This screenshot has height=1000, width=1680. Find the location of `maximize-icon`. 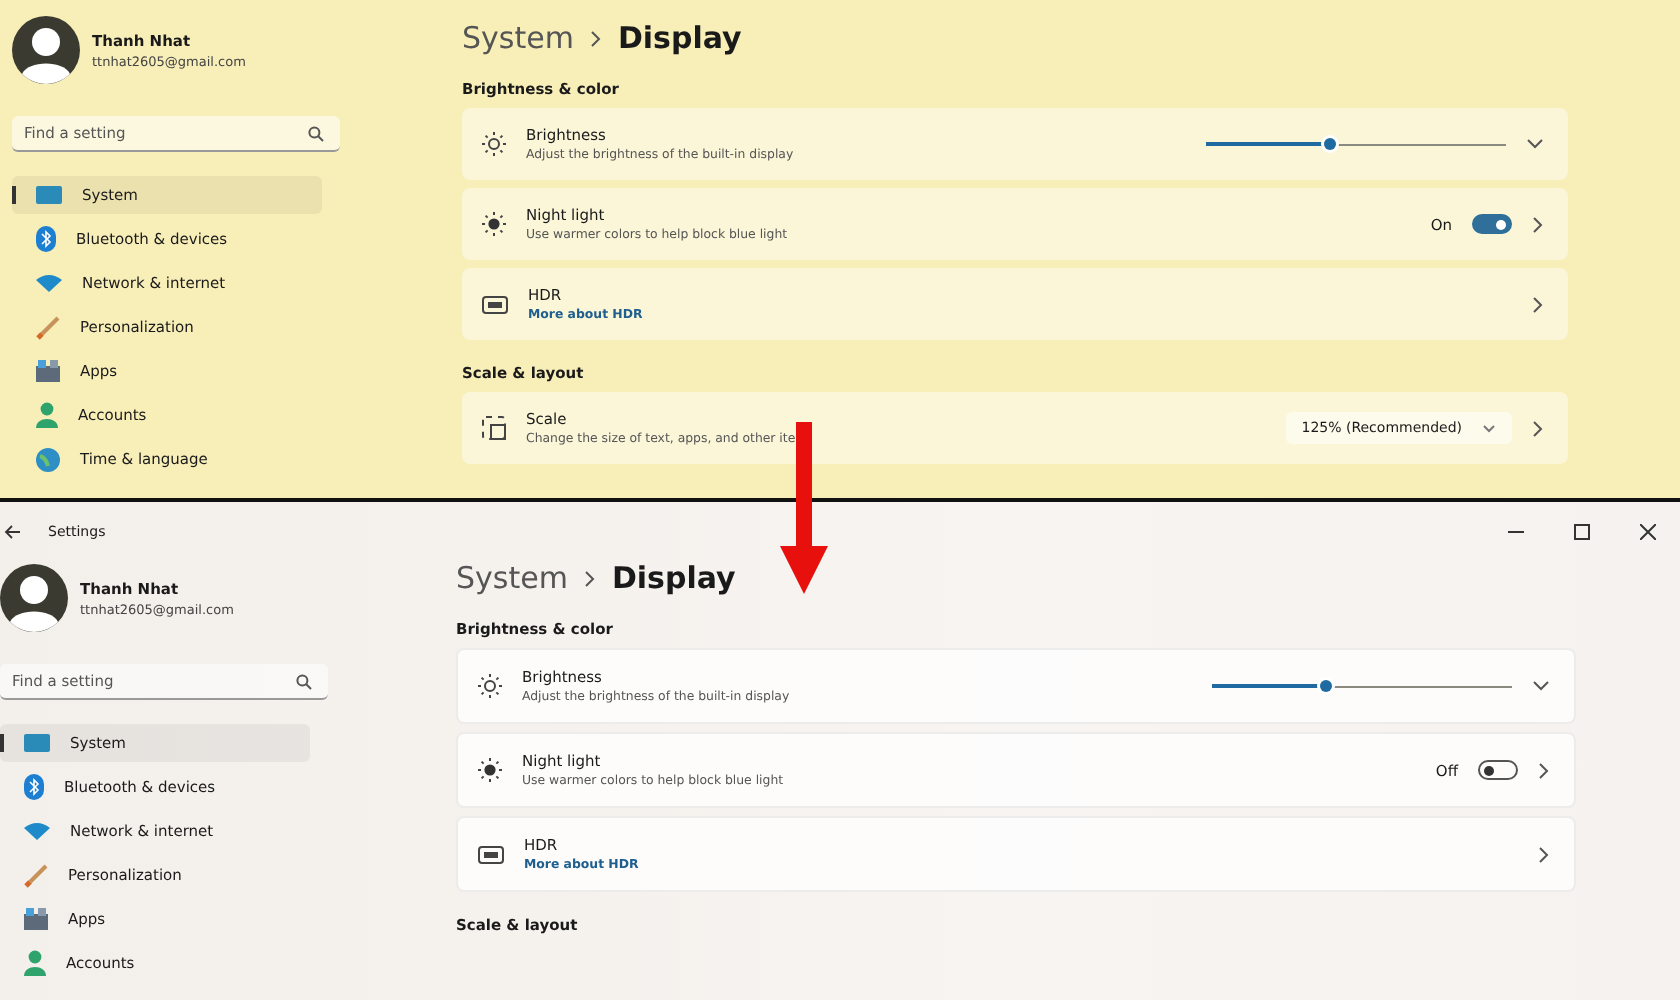

maximize-icon is located at coordinates (1582, 532).